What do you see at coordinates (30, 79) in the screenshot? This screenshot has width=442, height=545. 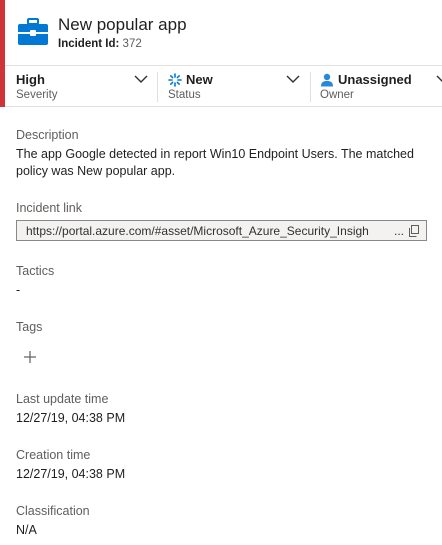 I see `severity-value: High` at bounding box center [30, 79].